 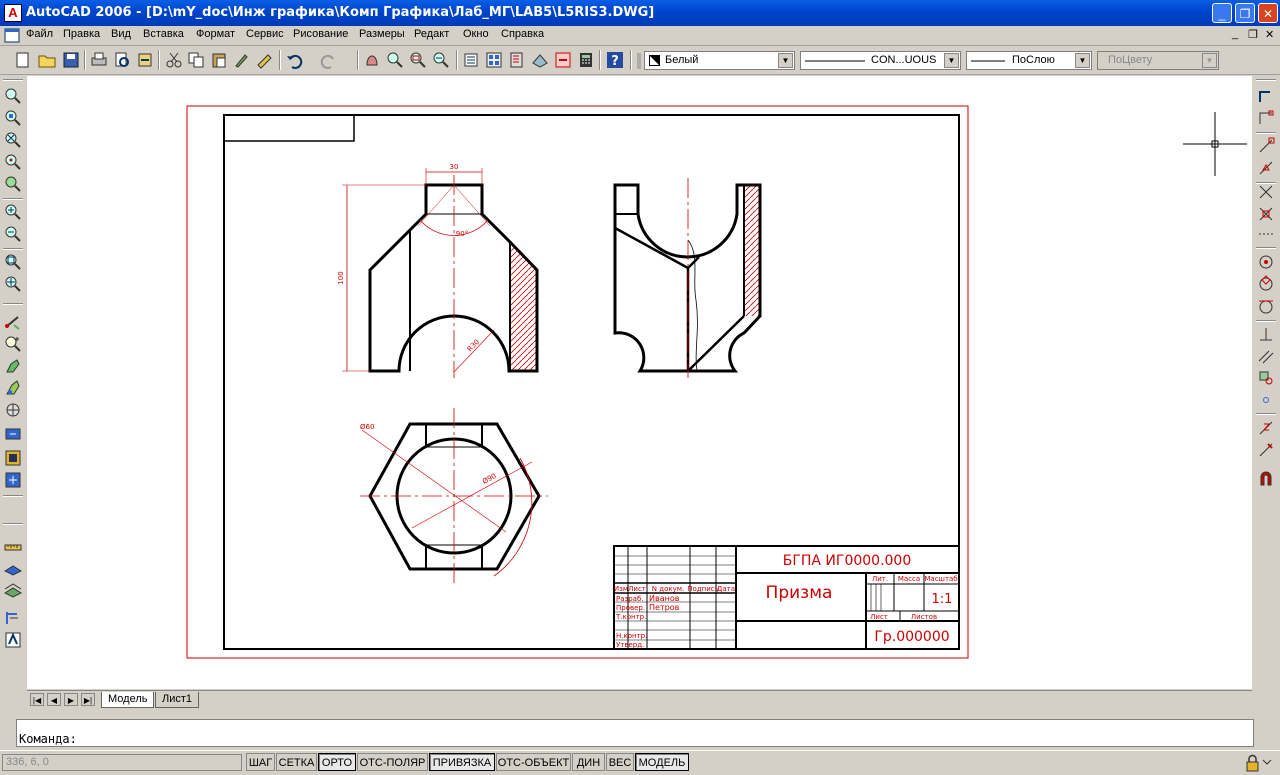 What do you see at coordinates (615, 60) in the screenshot?
I see `help-icon: ?` at bounding box center [615, 60].